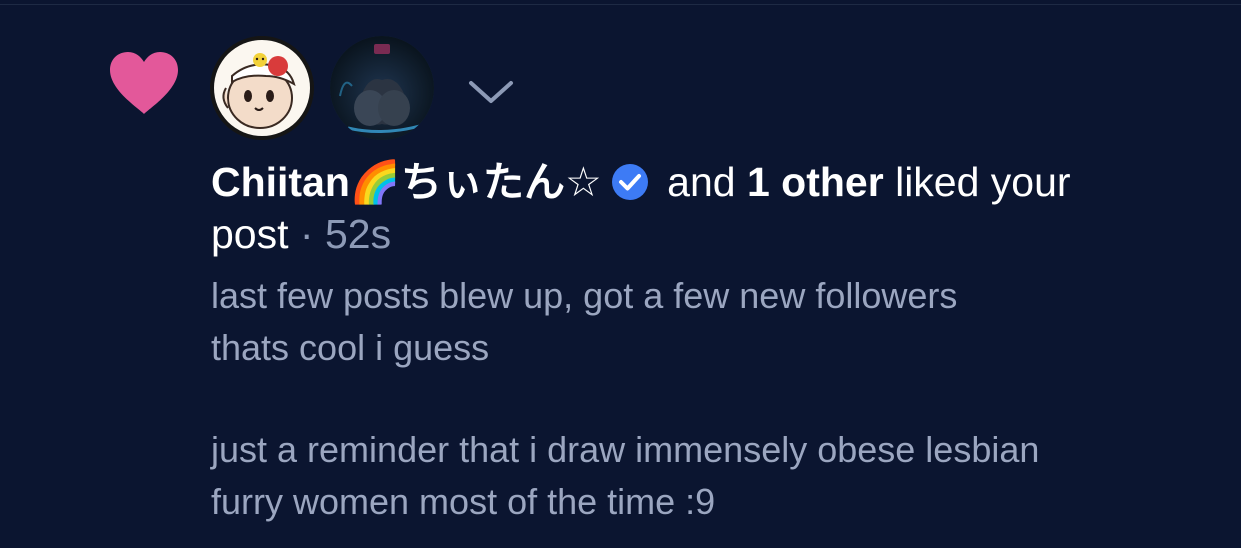 This screenshot has width=1241, height=548. I want to click on timestamp: 52s, so click(358, 234).